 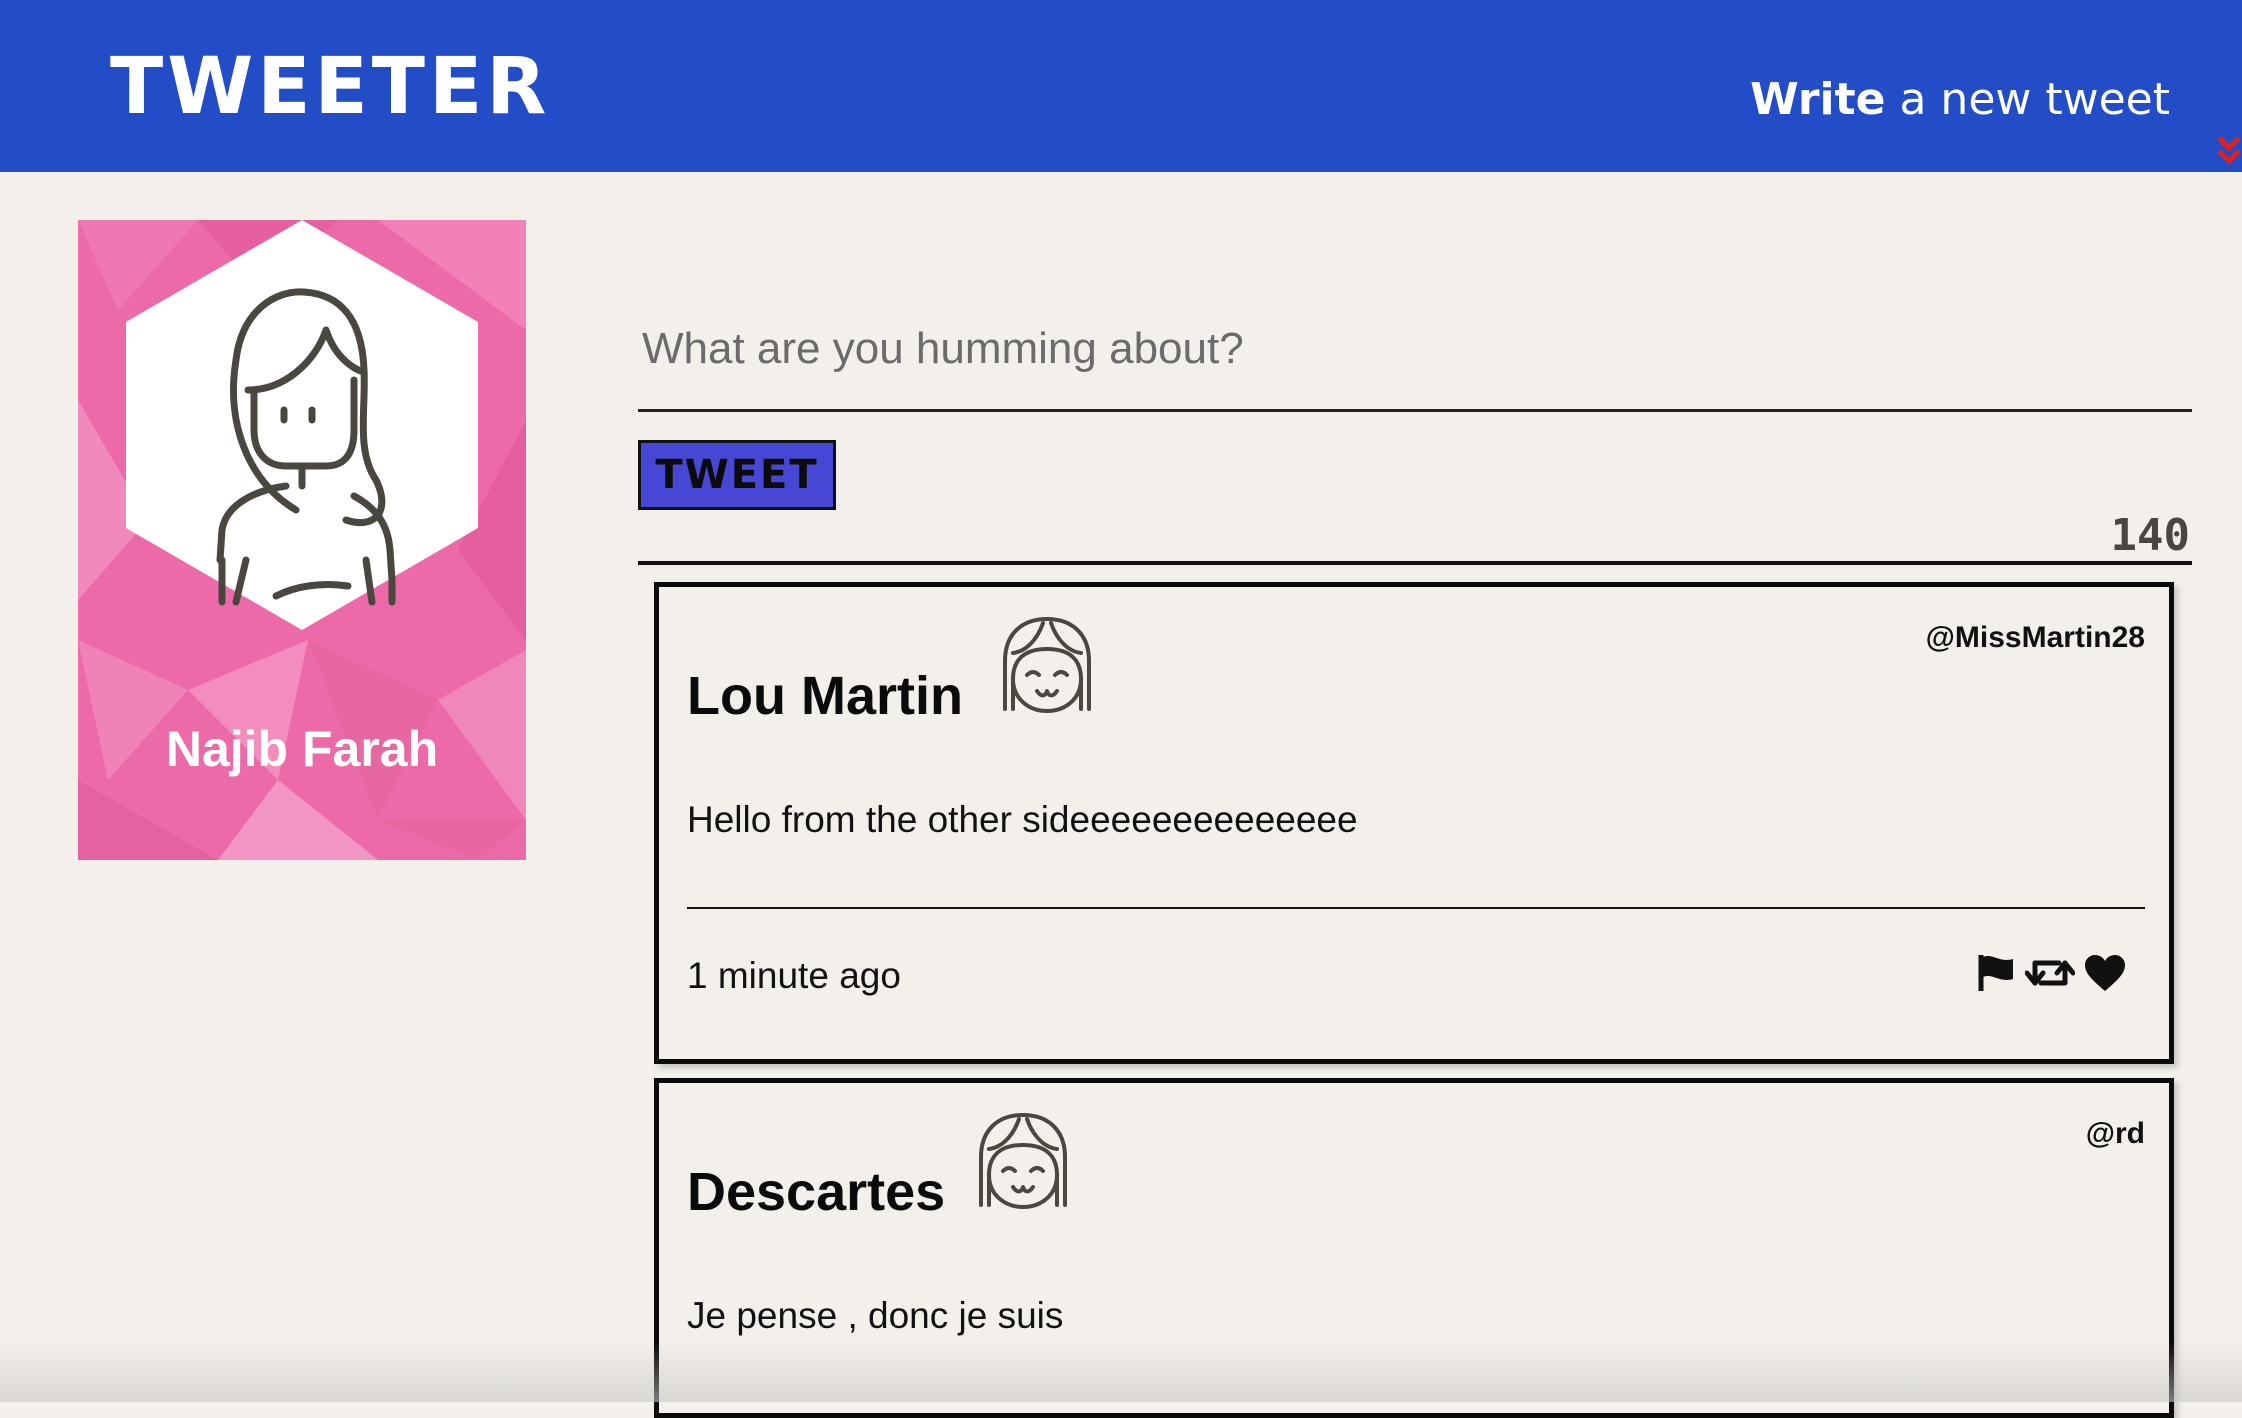 I want to click on tweet-author-handle: @rd, so click(x=2115, y=1134).